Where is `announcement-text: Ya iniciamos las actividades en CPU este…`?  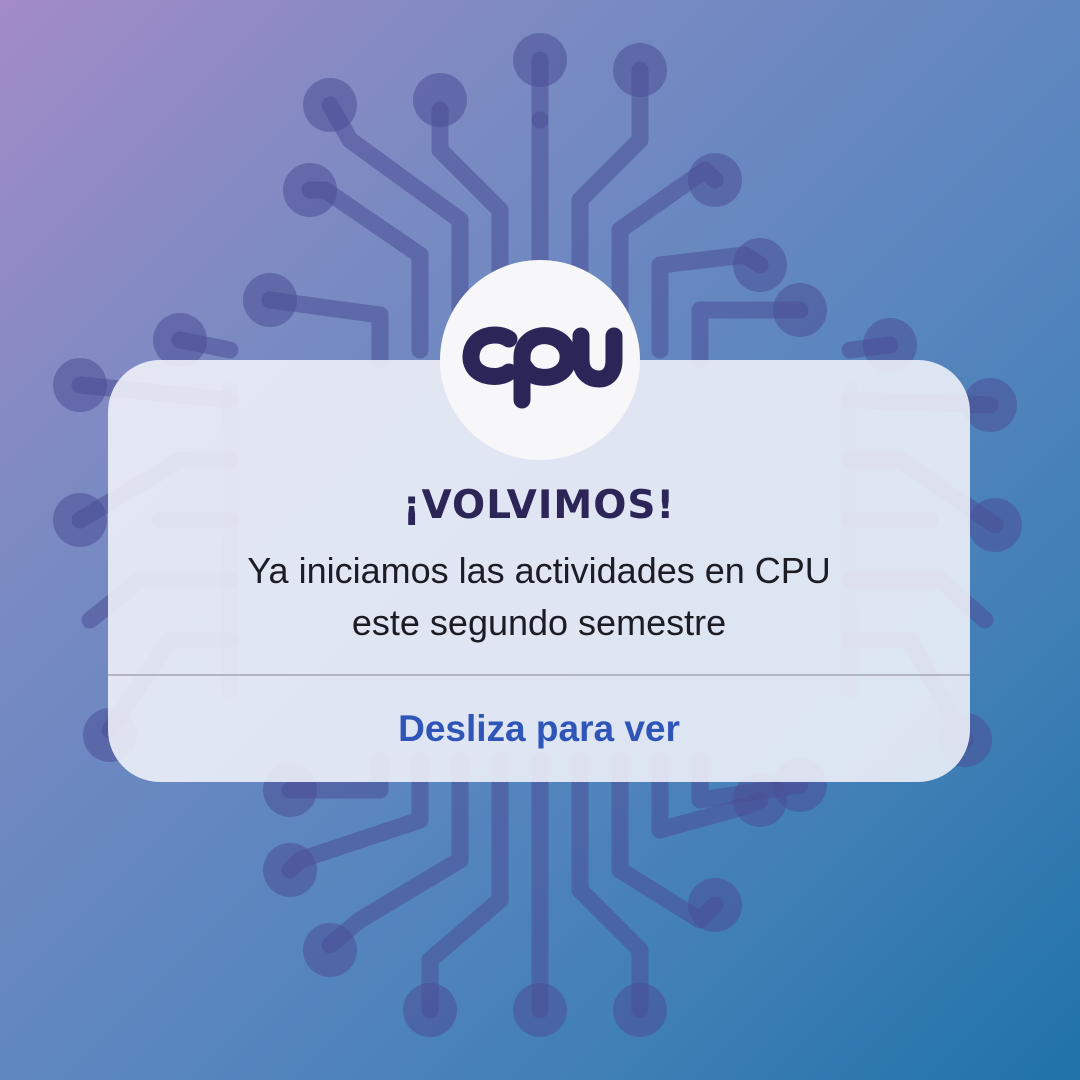 announcement-text: Ya iniciamos las actividades en CPU este… is located at coordinates (539, 597).